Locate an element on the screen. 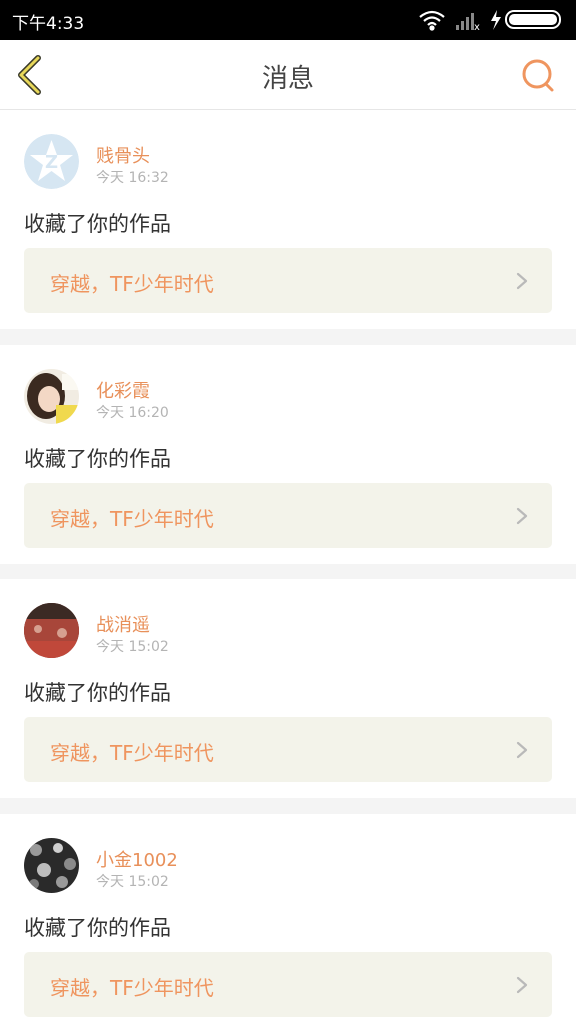  charging-icon is located at coordinates (496, 20).